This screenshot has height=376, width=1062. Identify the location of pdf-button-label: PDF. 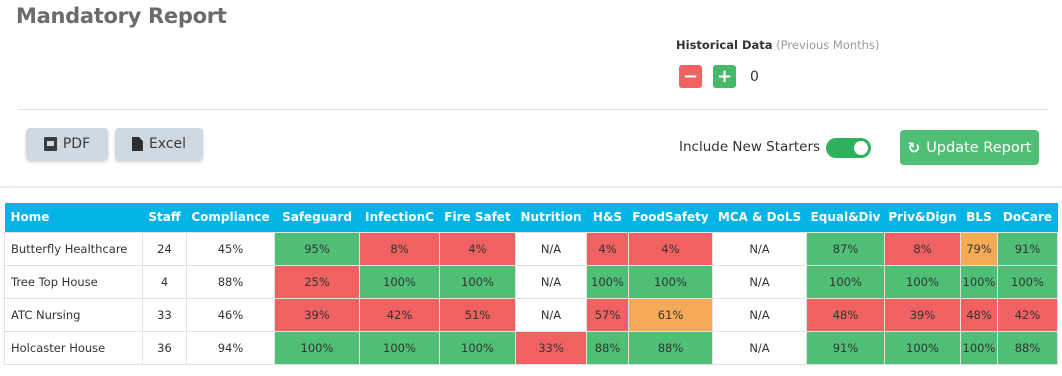
(76, 144).